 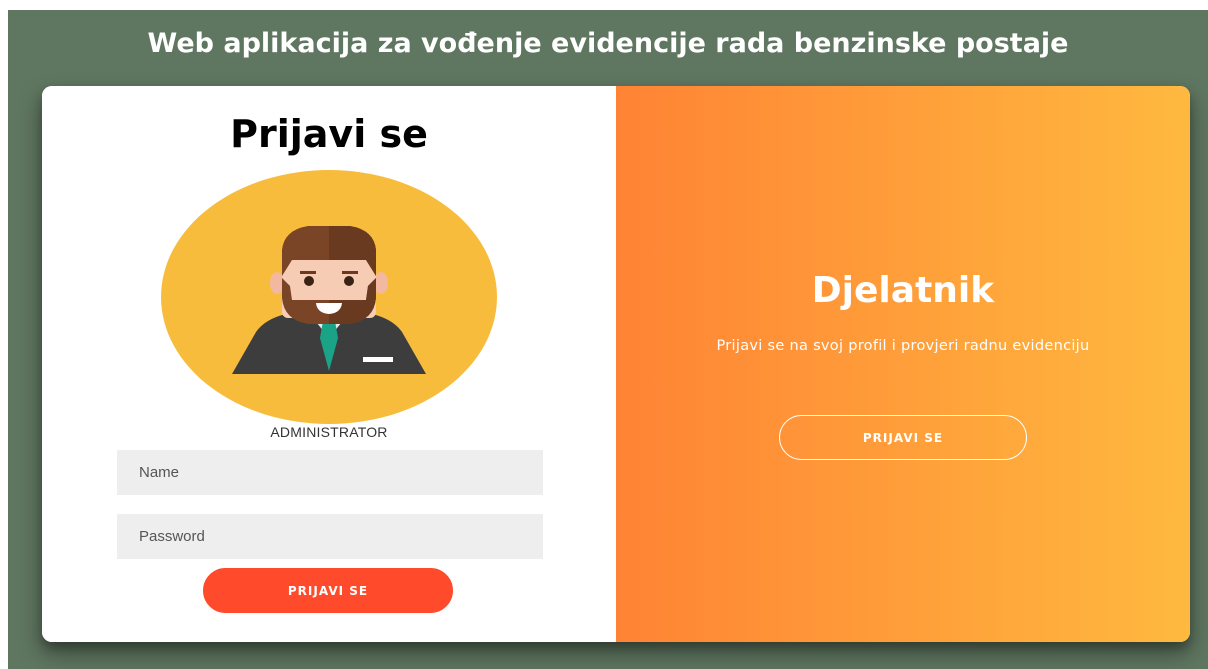 What do you see at coordinates (903, 290) in the screenshot?
I see `overlay-title: Djelatnik` at bounding box center [903, 290].